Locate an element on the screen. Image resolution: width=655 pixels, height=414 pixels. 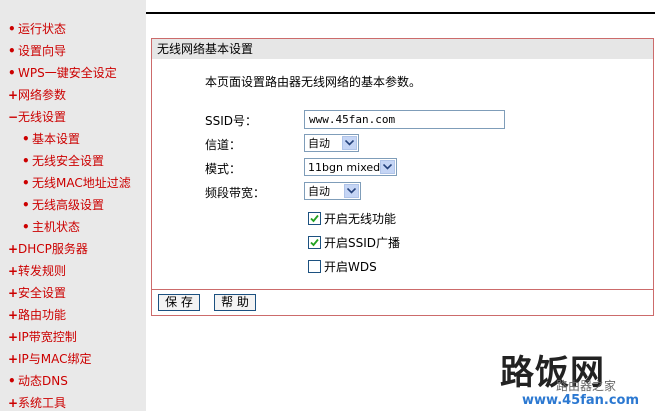
sidebar-item-security: +安全设置 is located at coordinates (37, 293).